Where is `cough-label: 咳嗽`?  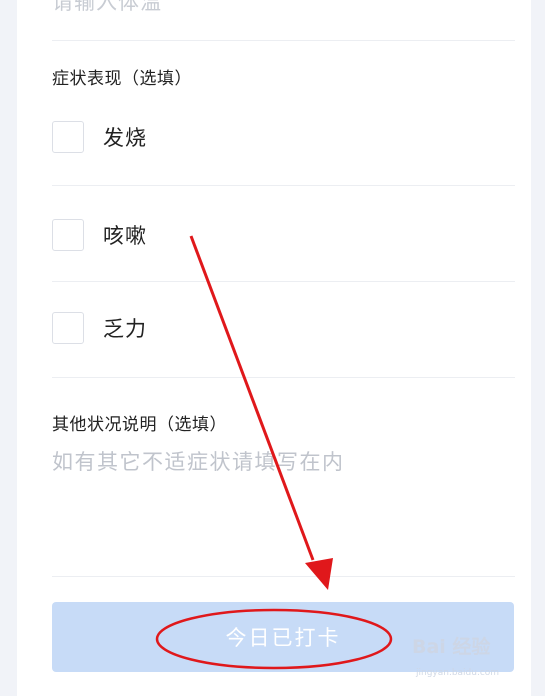 cough-label: 咳嗽 is located at coordinates (125, 235).